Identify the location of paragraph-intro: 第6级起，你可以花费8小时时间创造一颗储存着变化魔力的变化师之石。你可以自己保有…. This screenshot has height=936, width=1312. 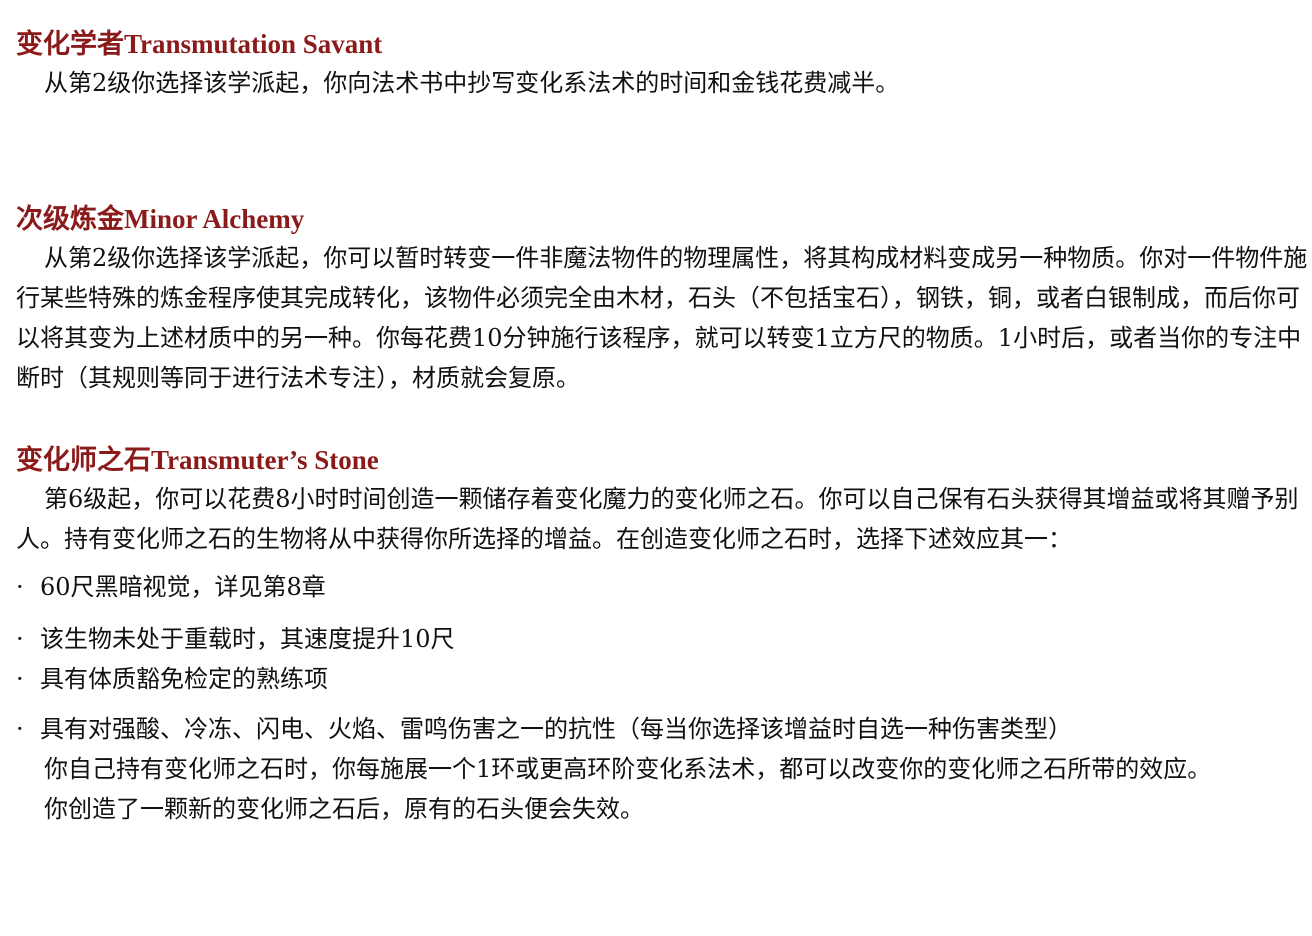
(657, 519).